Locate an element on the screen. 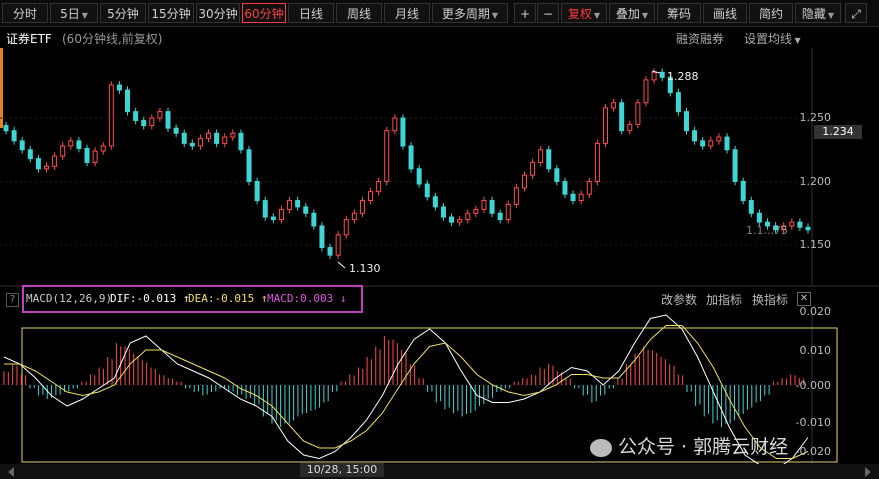  wechat-icon is located at coordinates (601, 447).